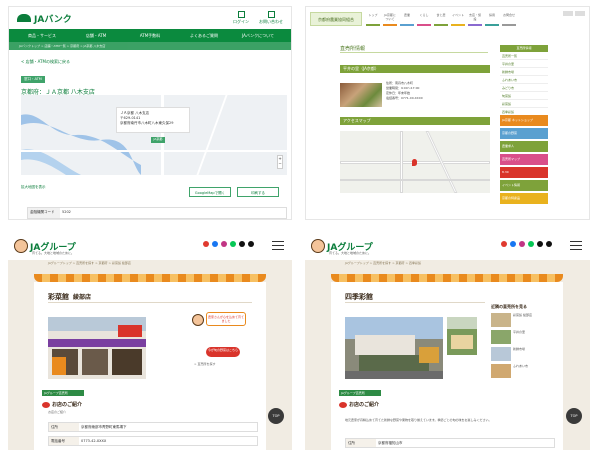 The height and width of the screenshot is (450, 600). I want to click on store-title: 彩菜館 綾部店, so click(69, 297).